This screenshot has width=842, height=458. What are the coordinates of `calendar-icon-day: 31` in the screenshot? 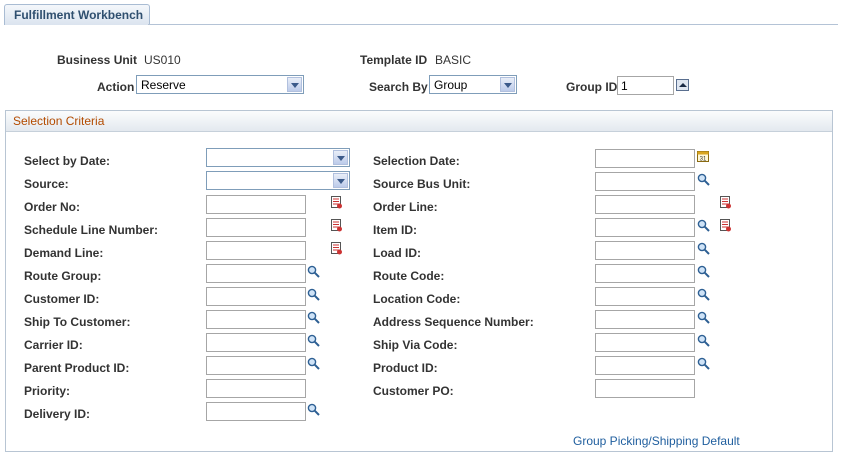 It's located at (703, 160).